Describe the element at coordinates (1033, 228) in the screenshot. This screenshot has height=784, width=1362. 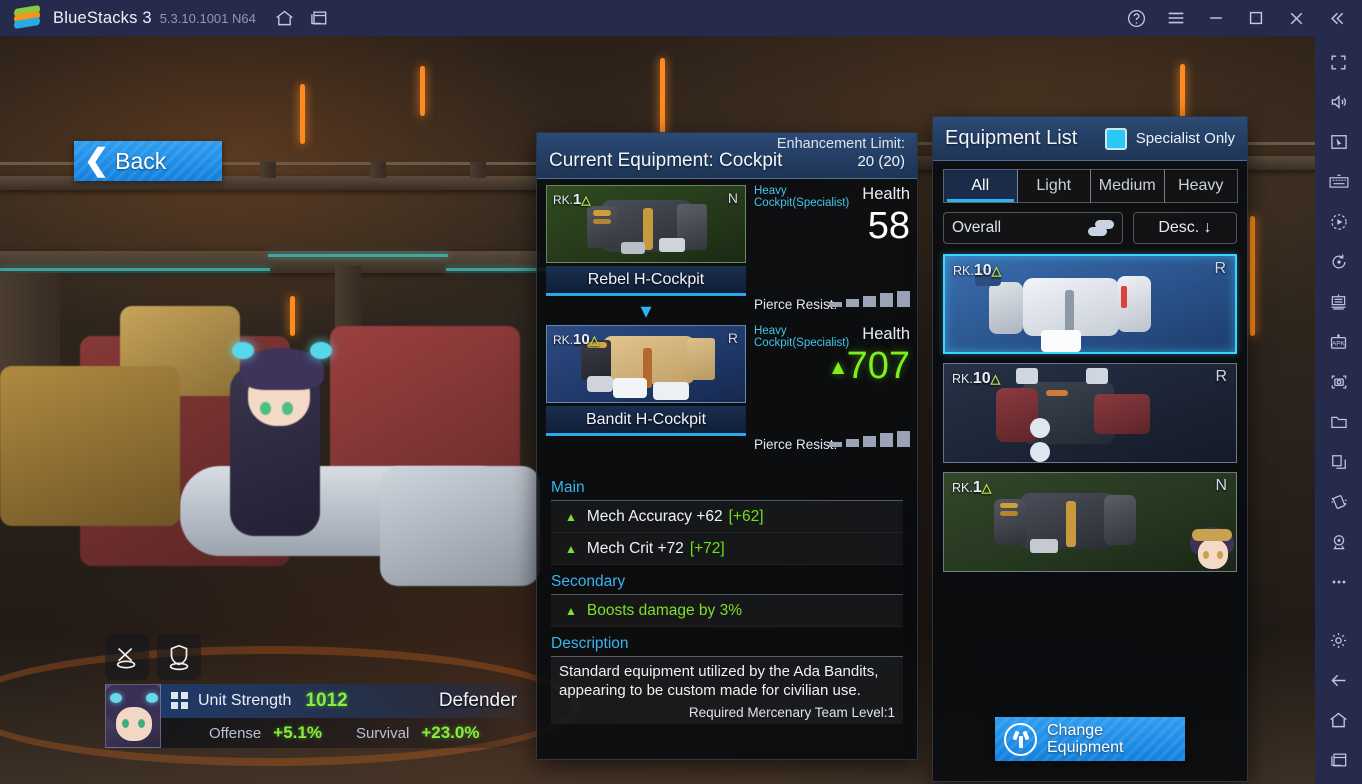
I see `overall-filter-dropdown: Overall` at that location.